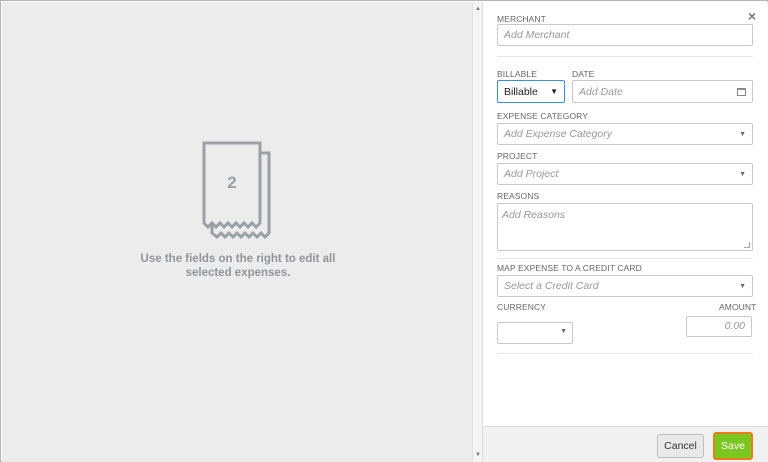 This screenshot has width=768, height=462. I want to click on amount-input: 0.00, so click(719, 326).